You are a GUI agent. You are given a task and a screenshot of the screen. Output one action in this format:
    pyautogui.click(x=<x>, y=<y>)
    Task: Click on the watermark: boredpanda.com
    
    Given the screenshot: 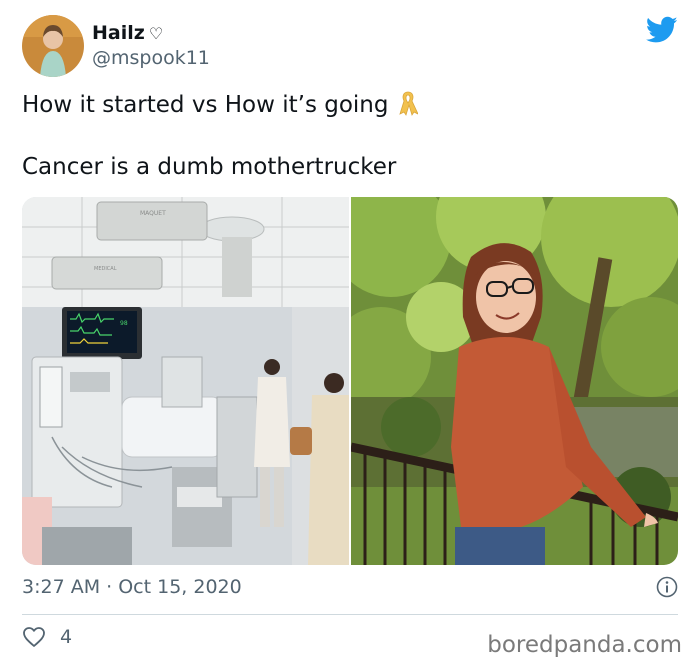 What is the action you would take?
    pyautogui.click(x=584, y=645)
    